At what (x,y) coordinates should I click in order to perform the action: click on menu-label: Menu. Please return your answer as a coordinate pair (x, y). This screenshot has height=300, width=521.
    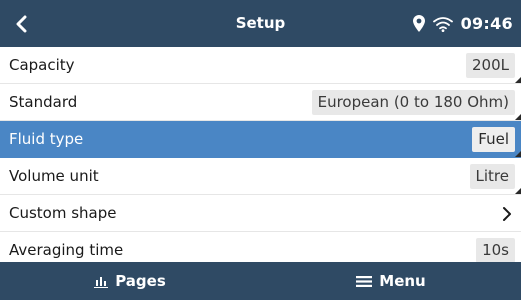
    Looking at the image, I should click on (402, 281).